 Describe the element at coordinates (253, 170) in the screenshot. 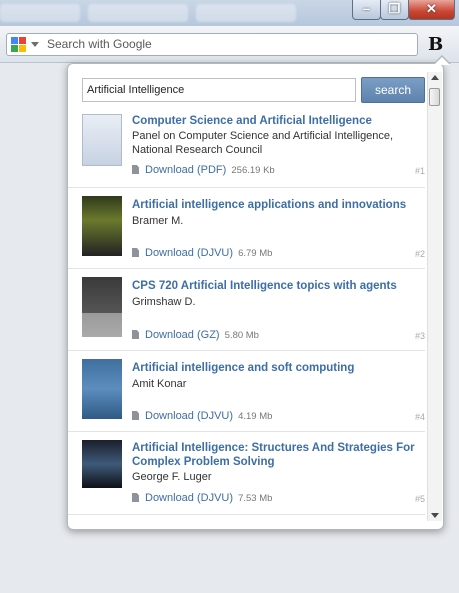

I see `file-size: 256.19 Kb` at that location.